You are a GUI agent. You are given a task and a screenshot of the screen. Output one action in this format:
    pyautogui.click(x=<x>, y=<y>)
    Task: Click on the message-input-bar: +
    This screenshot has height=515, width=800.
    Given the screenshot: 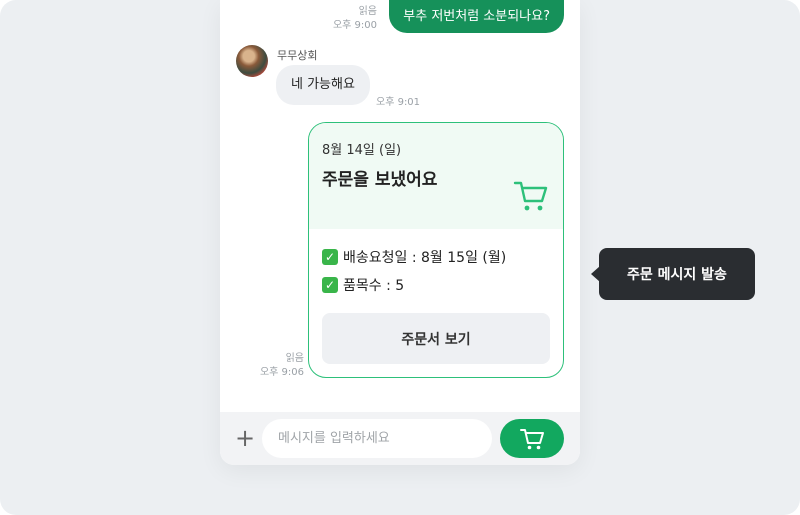 What is the action you would take?
    pyautogui.click(x=400, y=438)
    